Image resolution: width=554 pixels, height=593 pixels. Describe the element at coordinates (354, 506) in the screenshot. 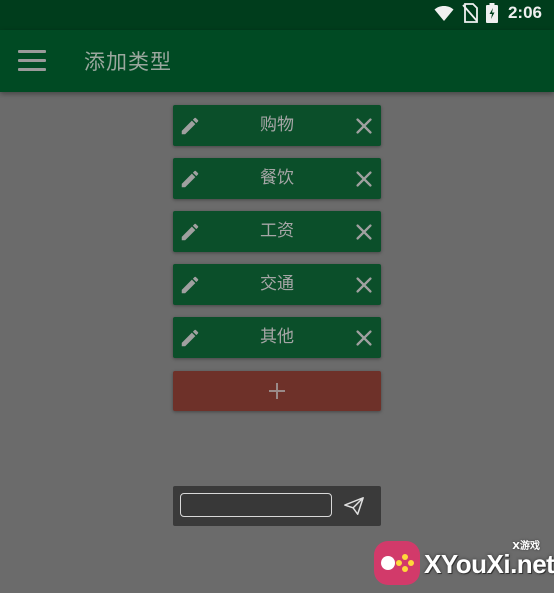

I see `paper-plane-icon` at that location.